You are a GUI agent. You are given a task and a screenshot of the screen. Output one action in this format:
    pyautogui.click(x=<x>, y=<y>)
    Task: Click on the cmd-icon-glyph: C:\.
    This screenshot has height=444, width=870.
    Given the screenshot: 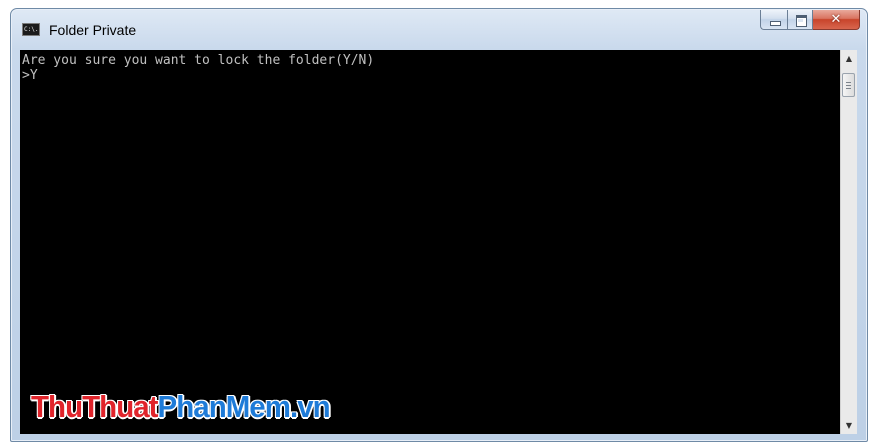 What is the action you would take?
    pyautogui.click(x=31, y=29)
    